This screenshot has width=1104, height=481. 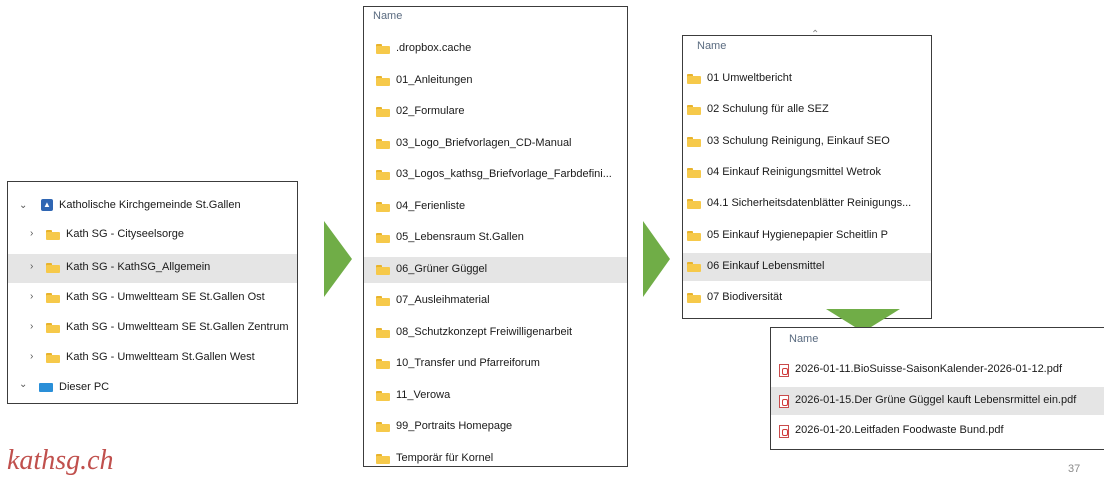 What do you see at coordinates (47, 205) in the screenshot?
I see `onedrive-org-icon: ▲` at bounding box center [47, 205].